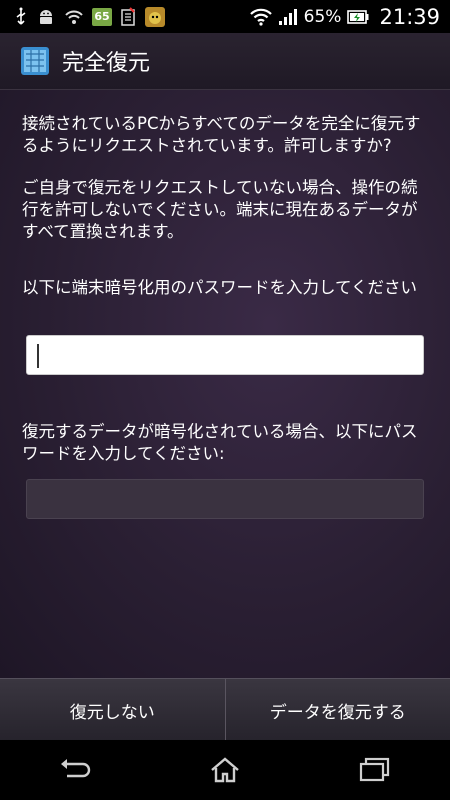 Image resolution: width=450 pixels, height=800 pixels. Describe the element at coordinates (409, 16) in the screenshot. I see `clock: 21:39` at that location.